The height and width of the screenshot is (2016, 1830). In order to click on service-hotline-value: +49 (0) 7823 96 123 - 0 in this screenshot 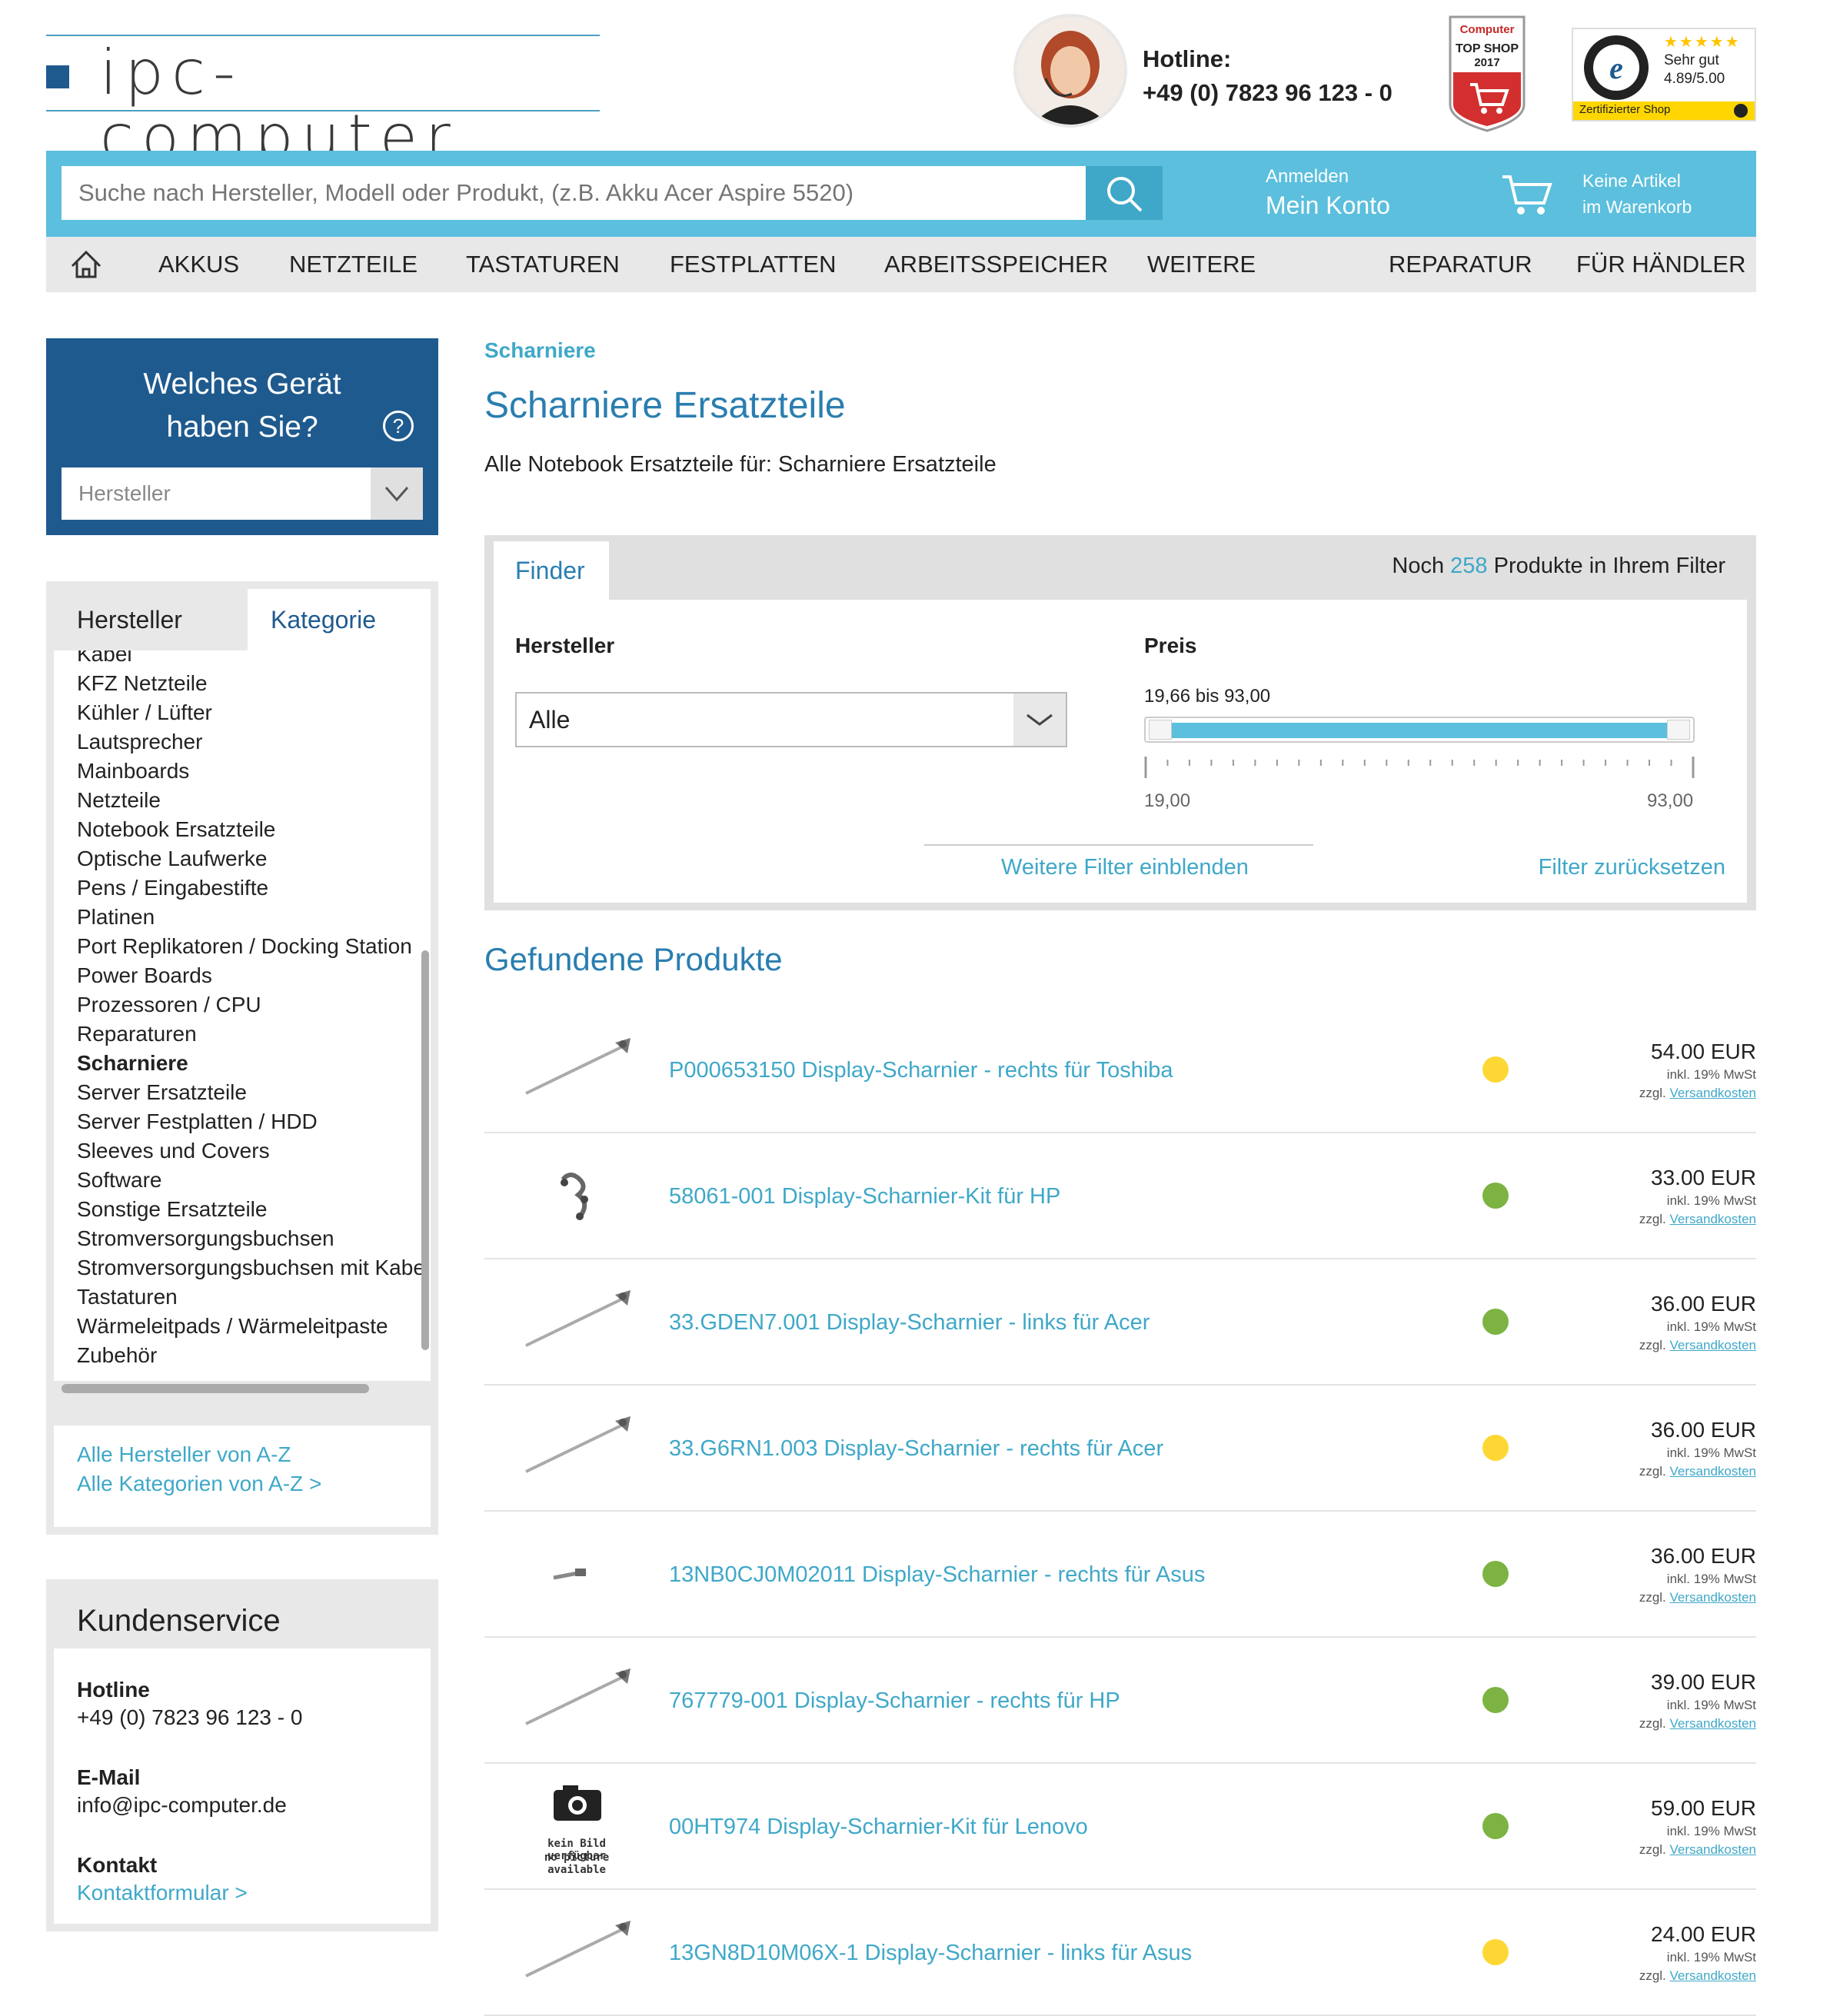, I will do `click(189, 1717)`.